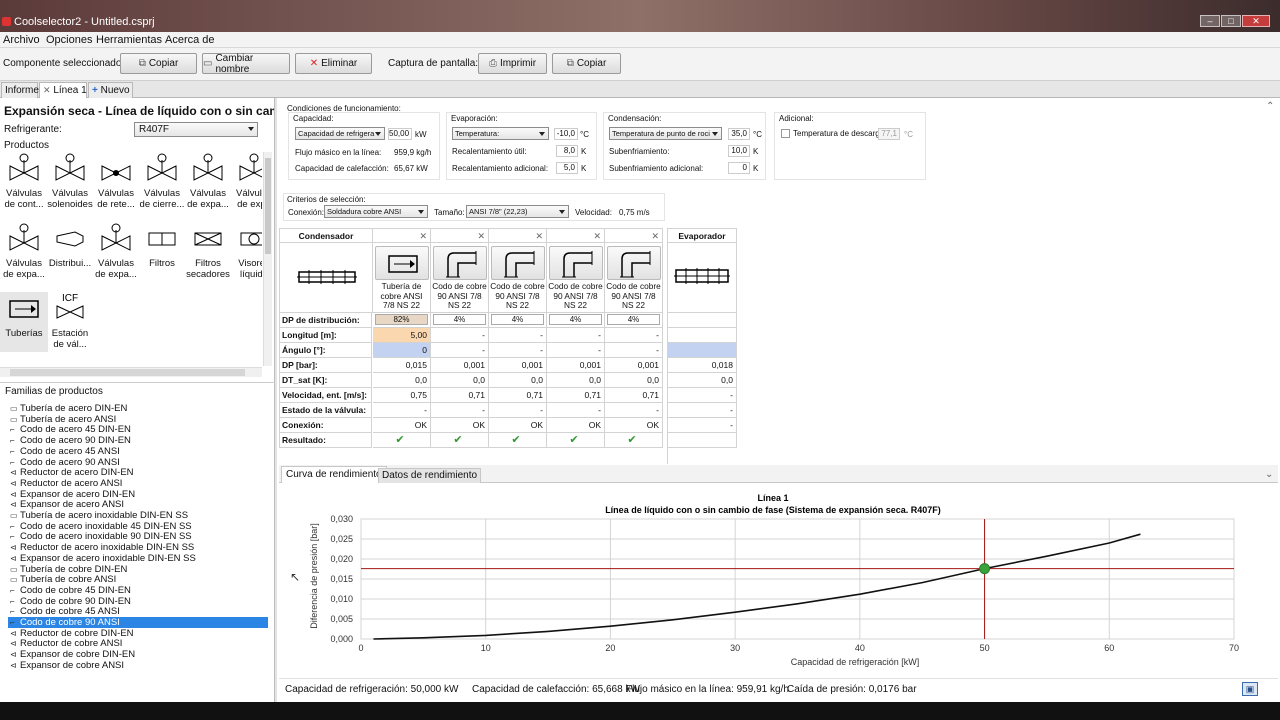 Image resolution: width=1280 pixels, height=720 pixels. I want to click on refrigerant-label: Refrigerante:, so click(33, 129).